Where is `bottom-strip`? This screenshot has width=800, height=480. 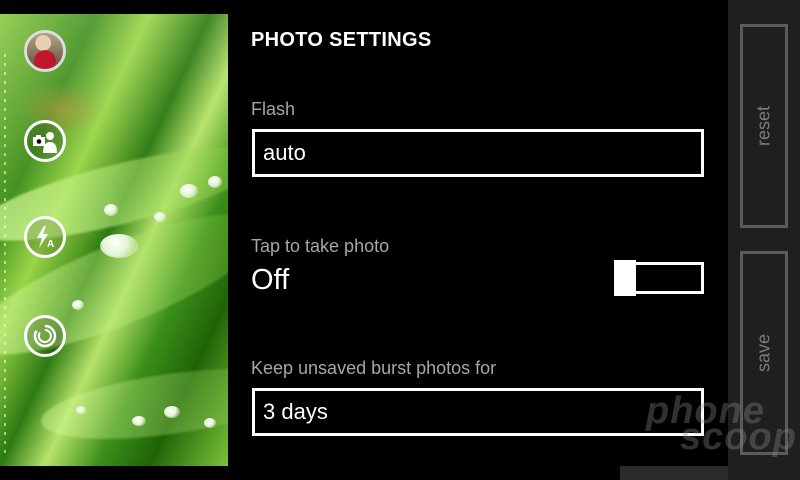 bottom-strip is located at coordinates (674, 473).